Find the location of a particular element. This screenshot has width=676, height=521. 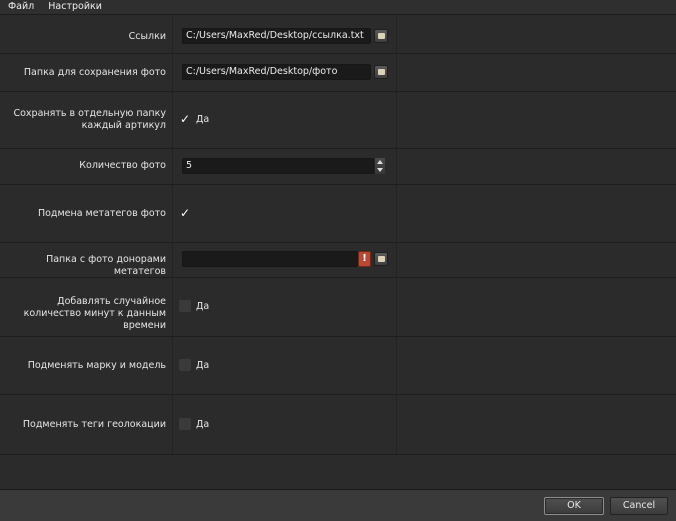

ok-button: OK is located at coordinates (574, 506).